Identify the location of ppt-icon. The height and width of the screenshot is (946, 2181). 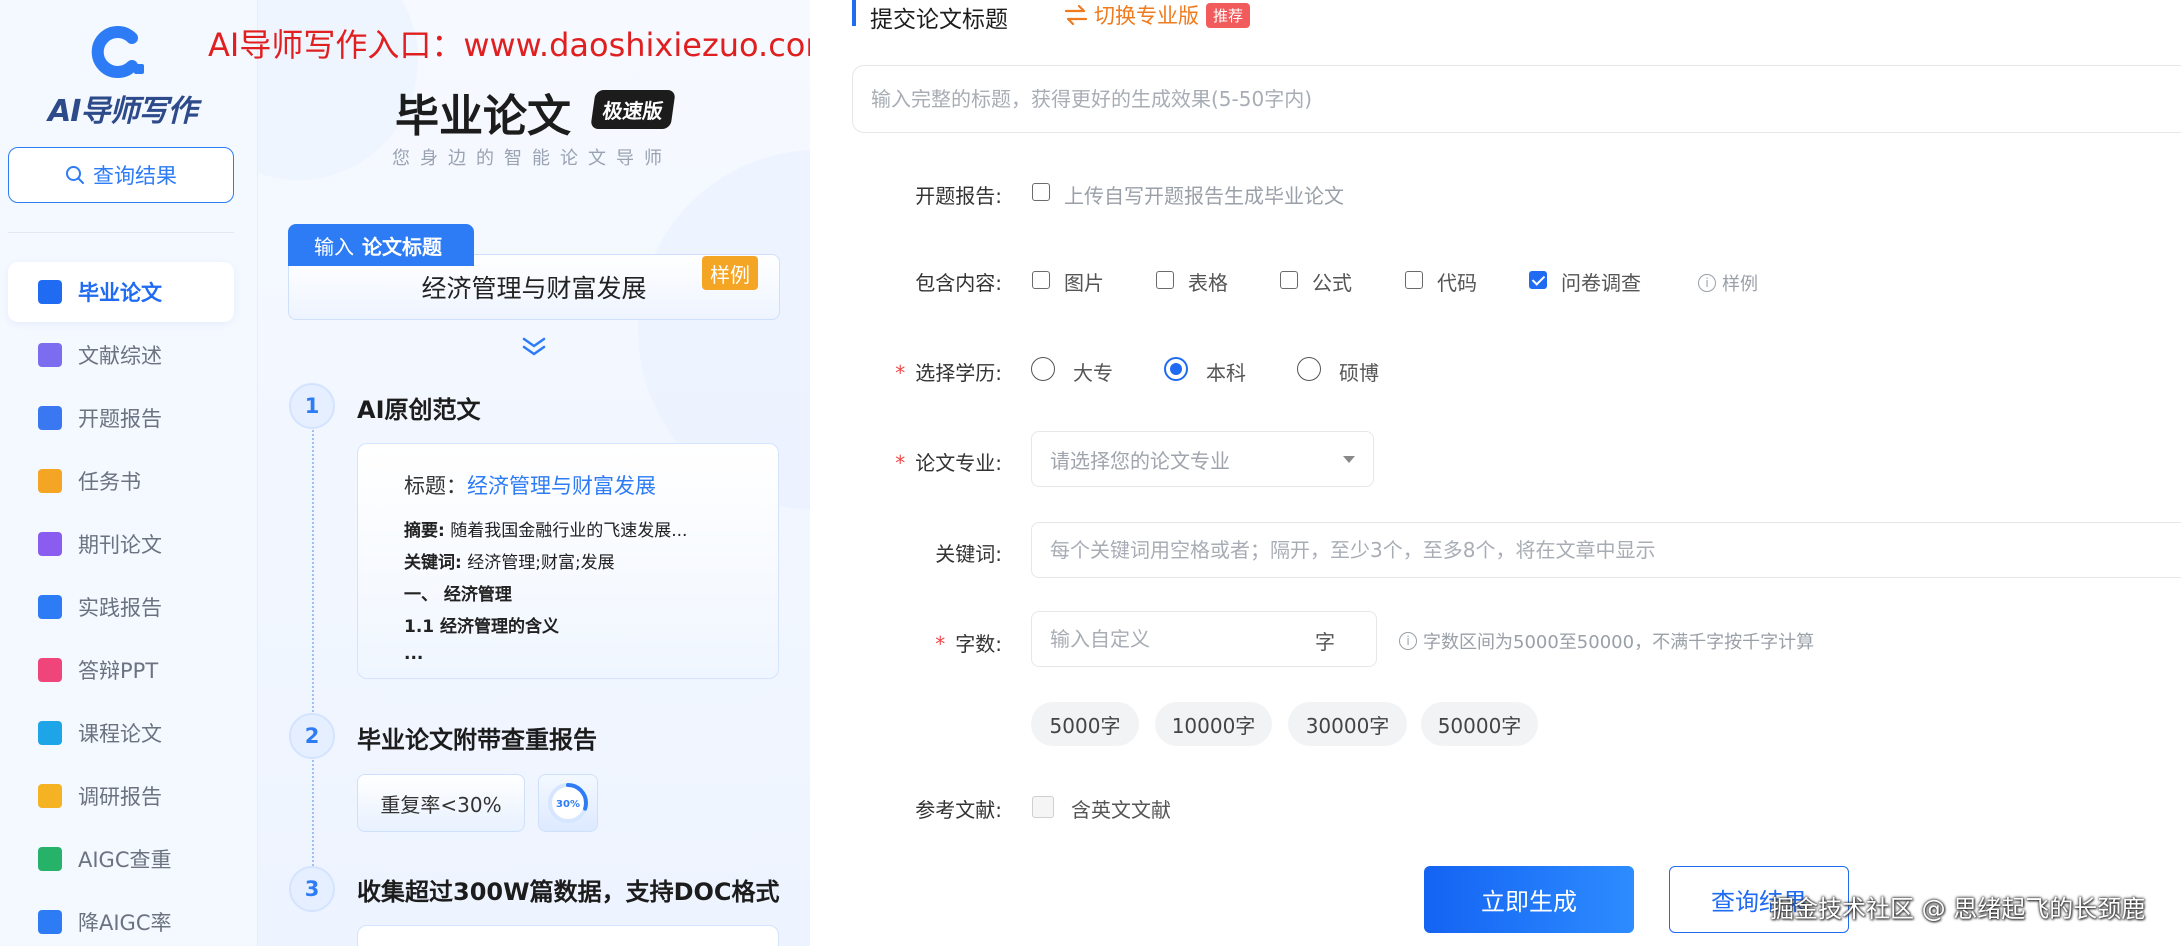
(50, 670).